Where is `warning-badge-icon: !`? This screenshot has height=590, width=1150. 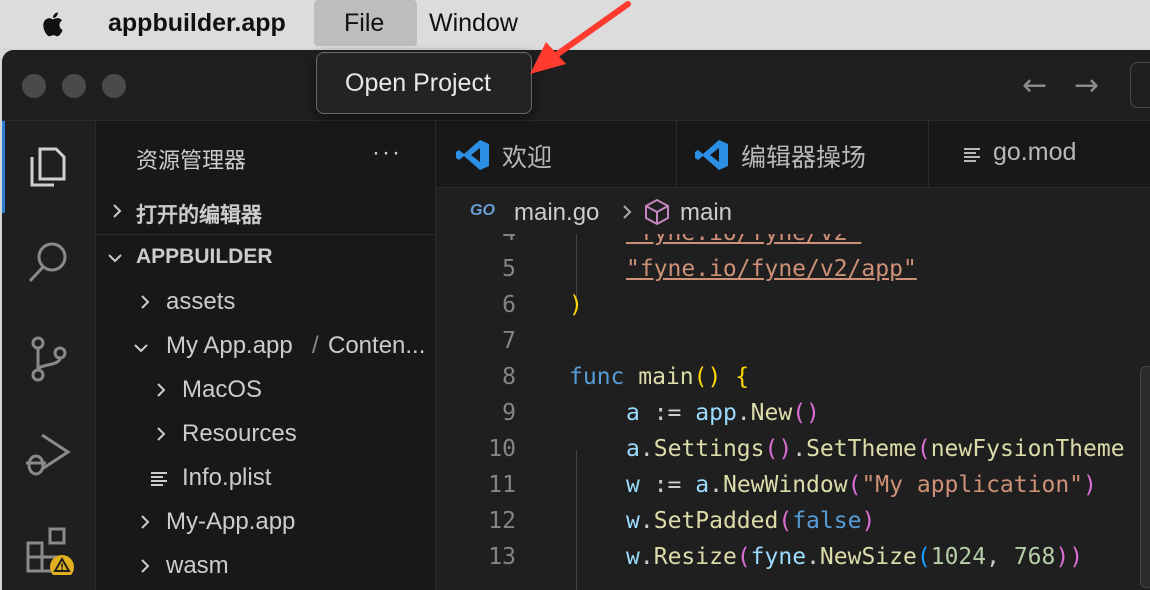 warning-badge-icon: ! is located at coordinates (62, 568).